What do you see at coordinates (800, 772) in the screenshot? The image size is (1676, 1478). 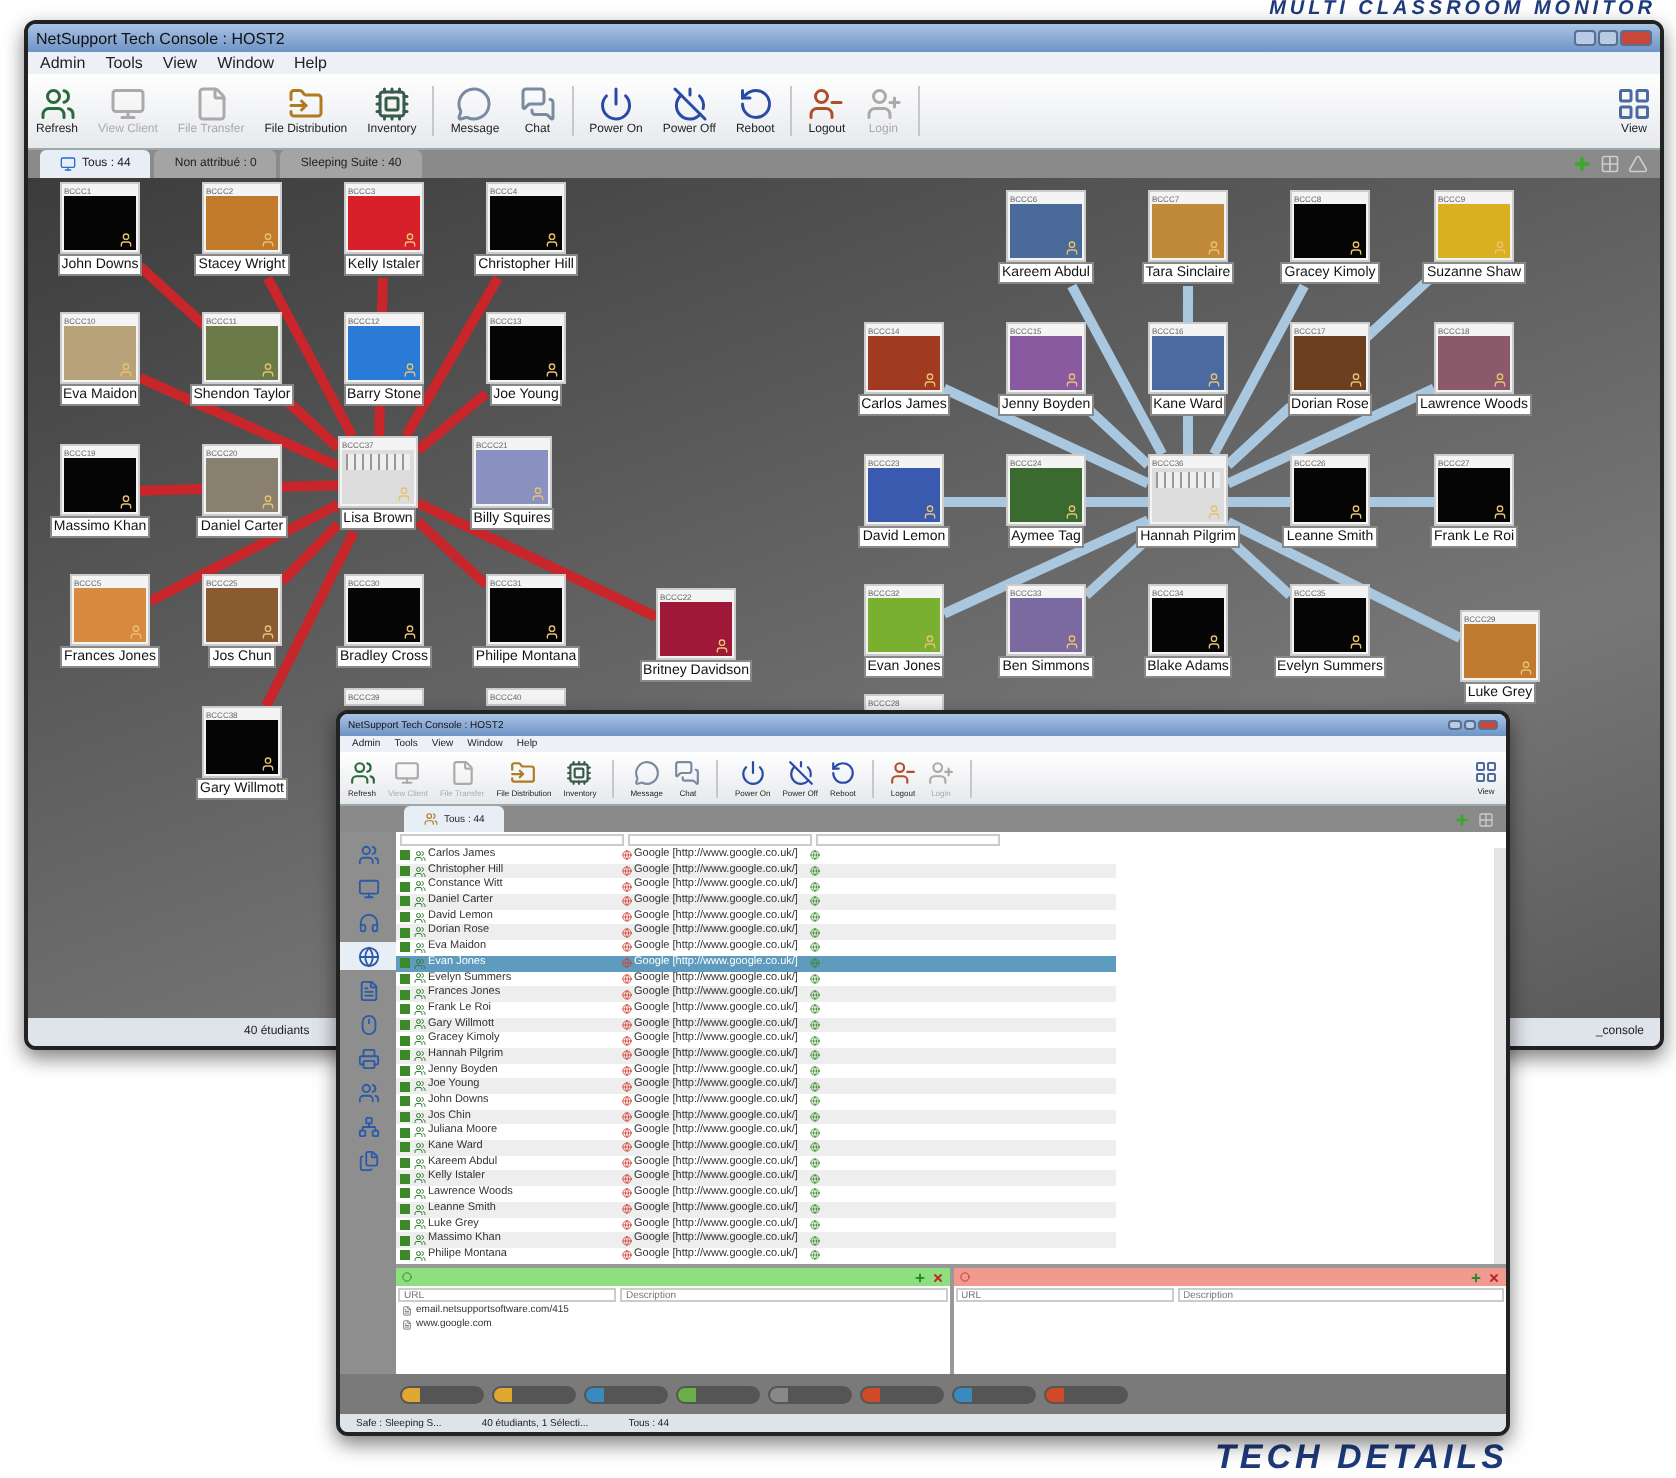 I see `power-off-icon` at bounding box center [800, 772].